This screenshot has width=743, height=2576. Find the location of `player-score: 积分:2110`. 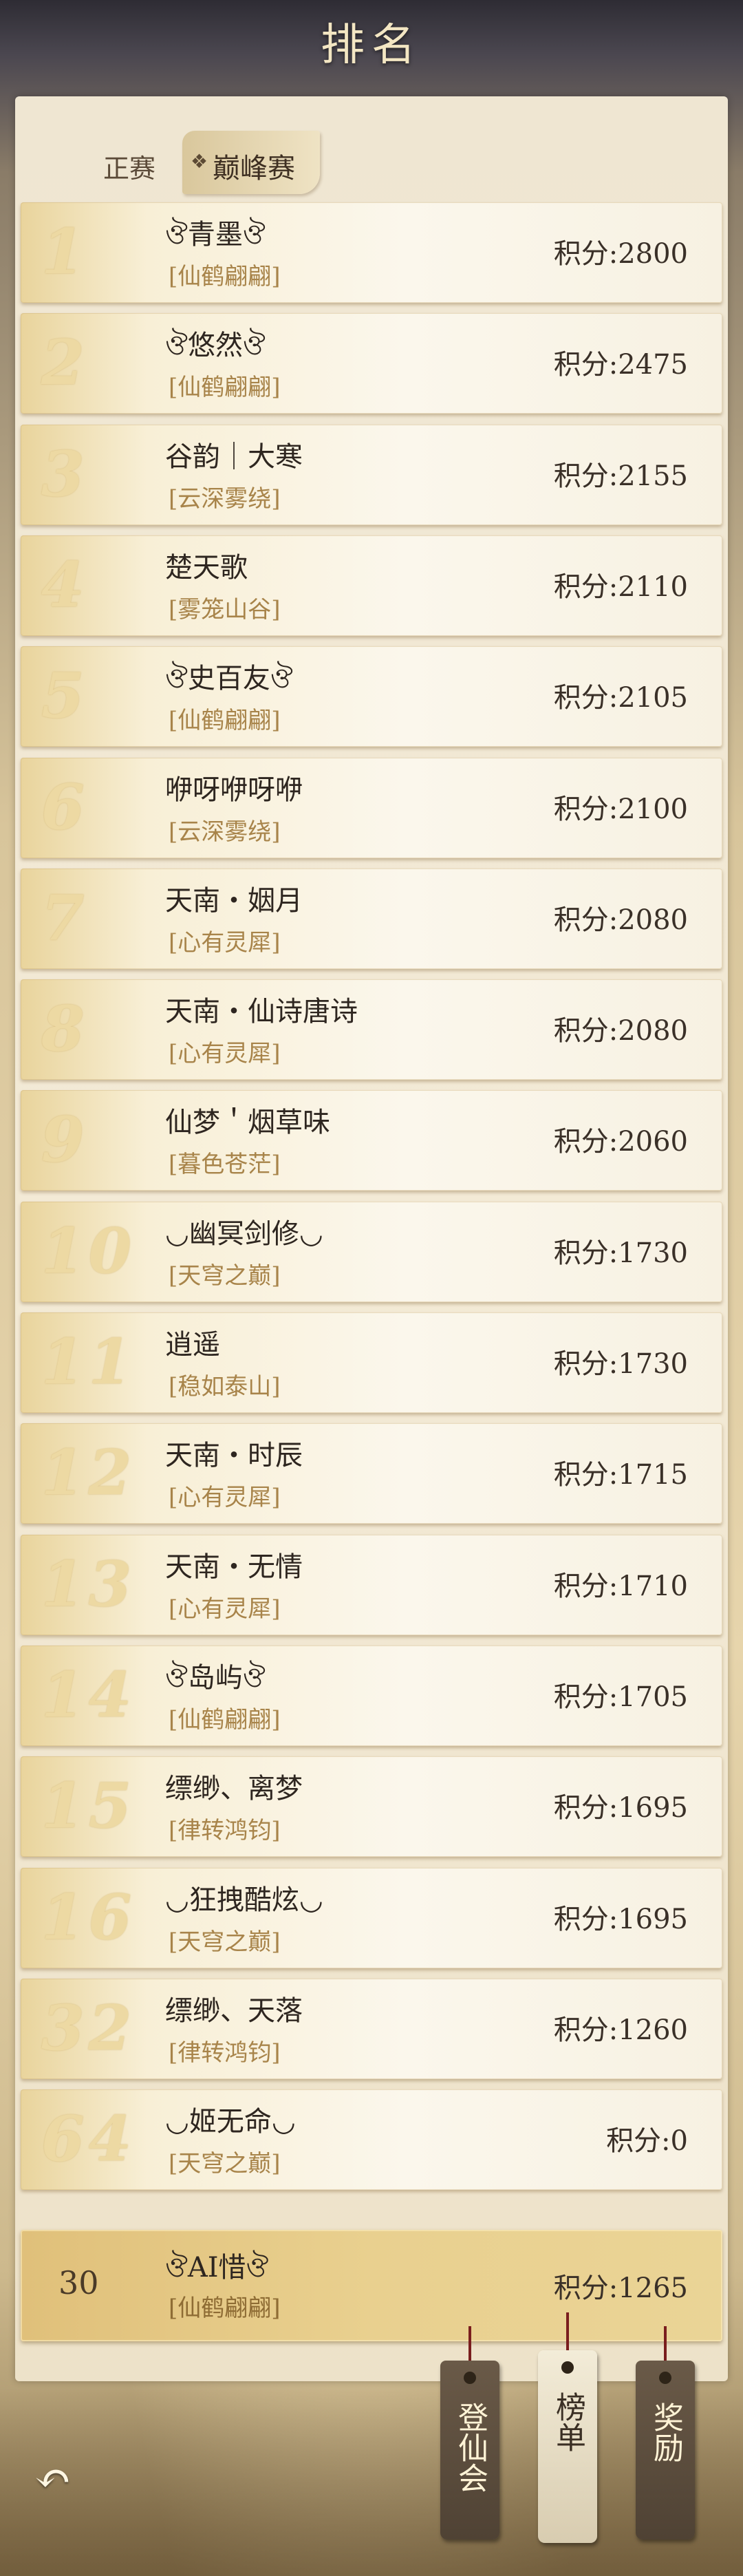

player-score: 积分:2110 is located at coordinates (620, 587).